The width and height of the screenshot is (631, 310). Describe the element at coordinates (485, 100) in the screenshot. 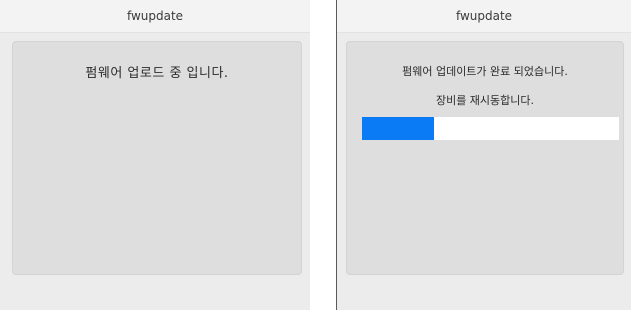

I see `reboot-message: 장비를 재시동합니다.` at that location.